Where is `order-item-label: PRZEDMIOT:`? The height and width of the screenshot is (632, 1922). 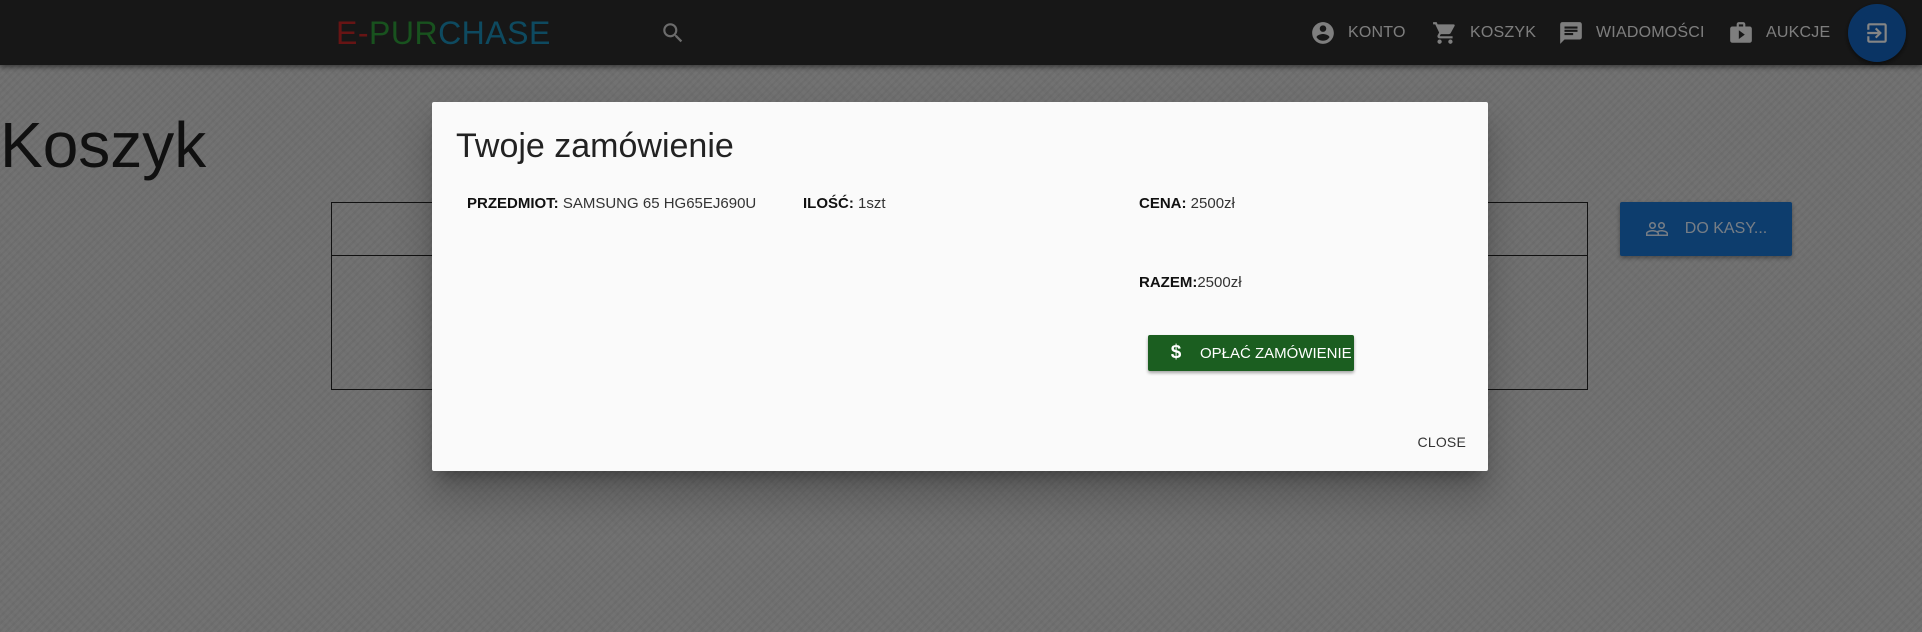 order-item-label: PRZEDMIOT: is located at coordinates (513, 203).